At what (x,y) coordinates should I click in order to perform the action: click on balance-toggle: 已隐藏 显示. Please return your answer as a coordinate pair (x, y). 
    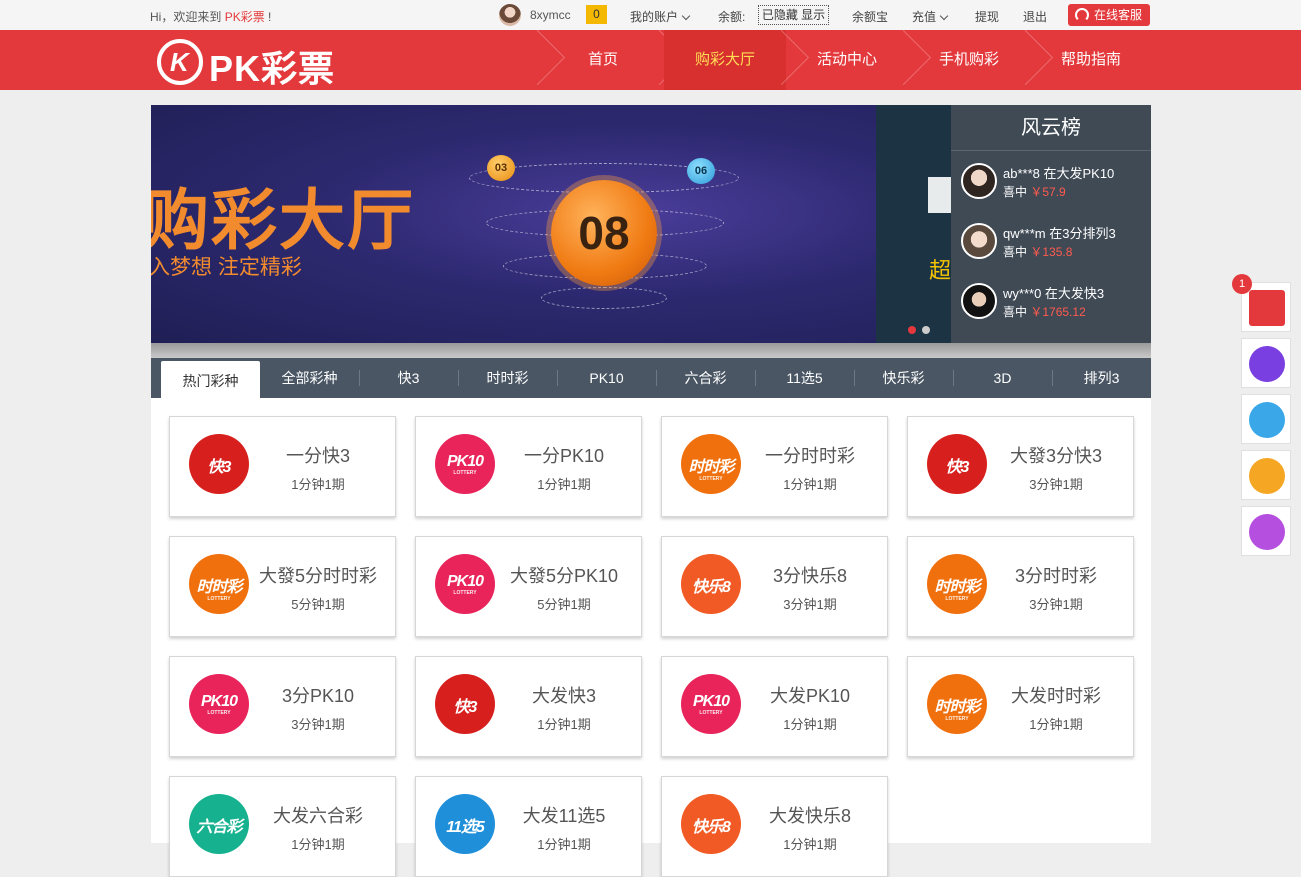
    Looking at the image, I should click on (793, 15).